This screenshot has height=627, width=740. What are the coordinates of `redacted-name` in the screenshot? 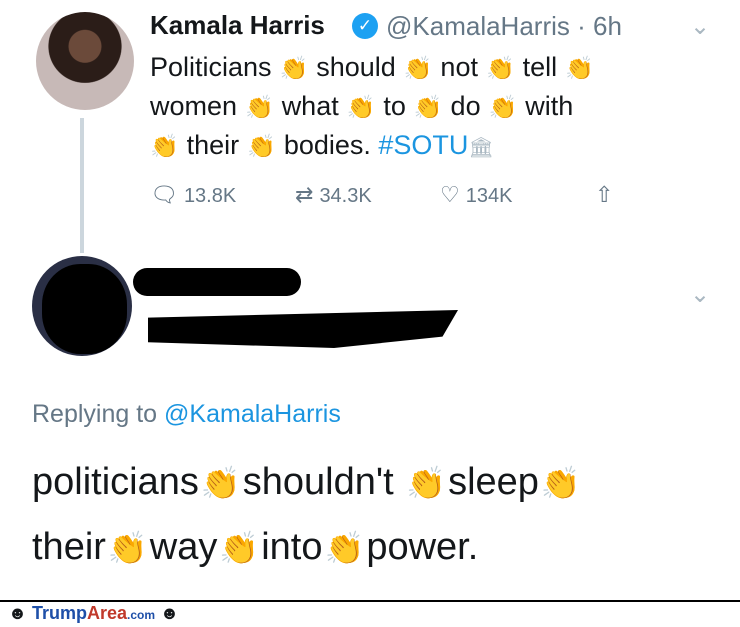 It's located at (217, 282).